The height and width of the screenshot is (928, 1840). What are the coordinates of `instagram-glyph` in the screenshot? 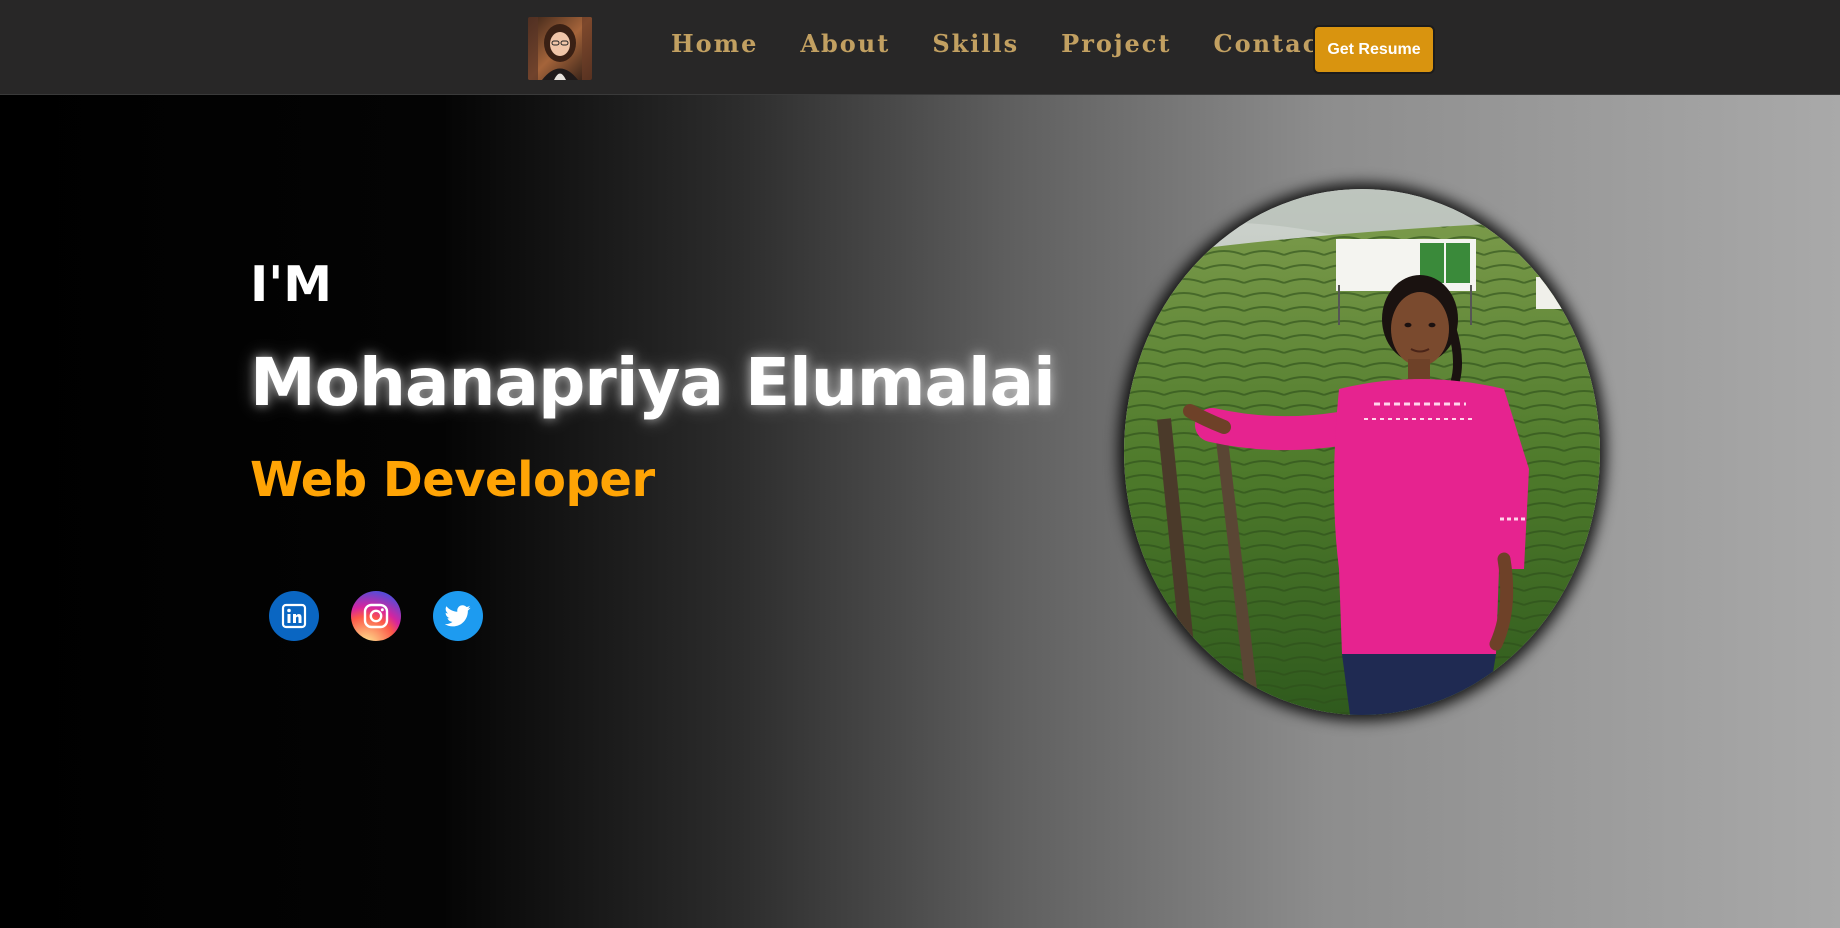 It's located at (376, 616).